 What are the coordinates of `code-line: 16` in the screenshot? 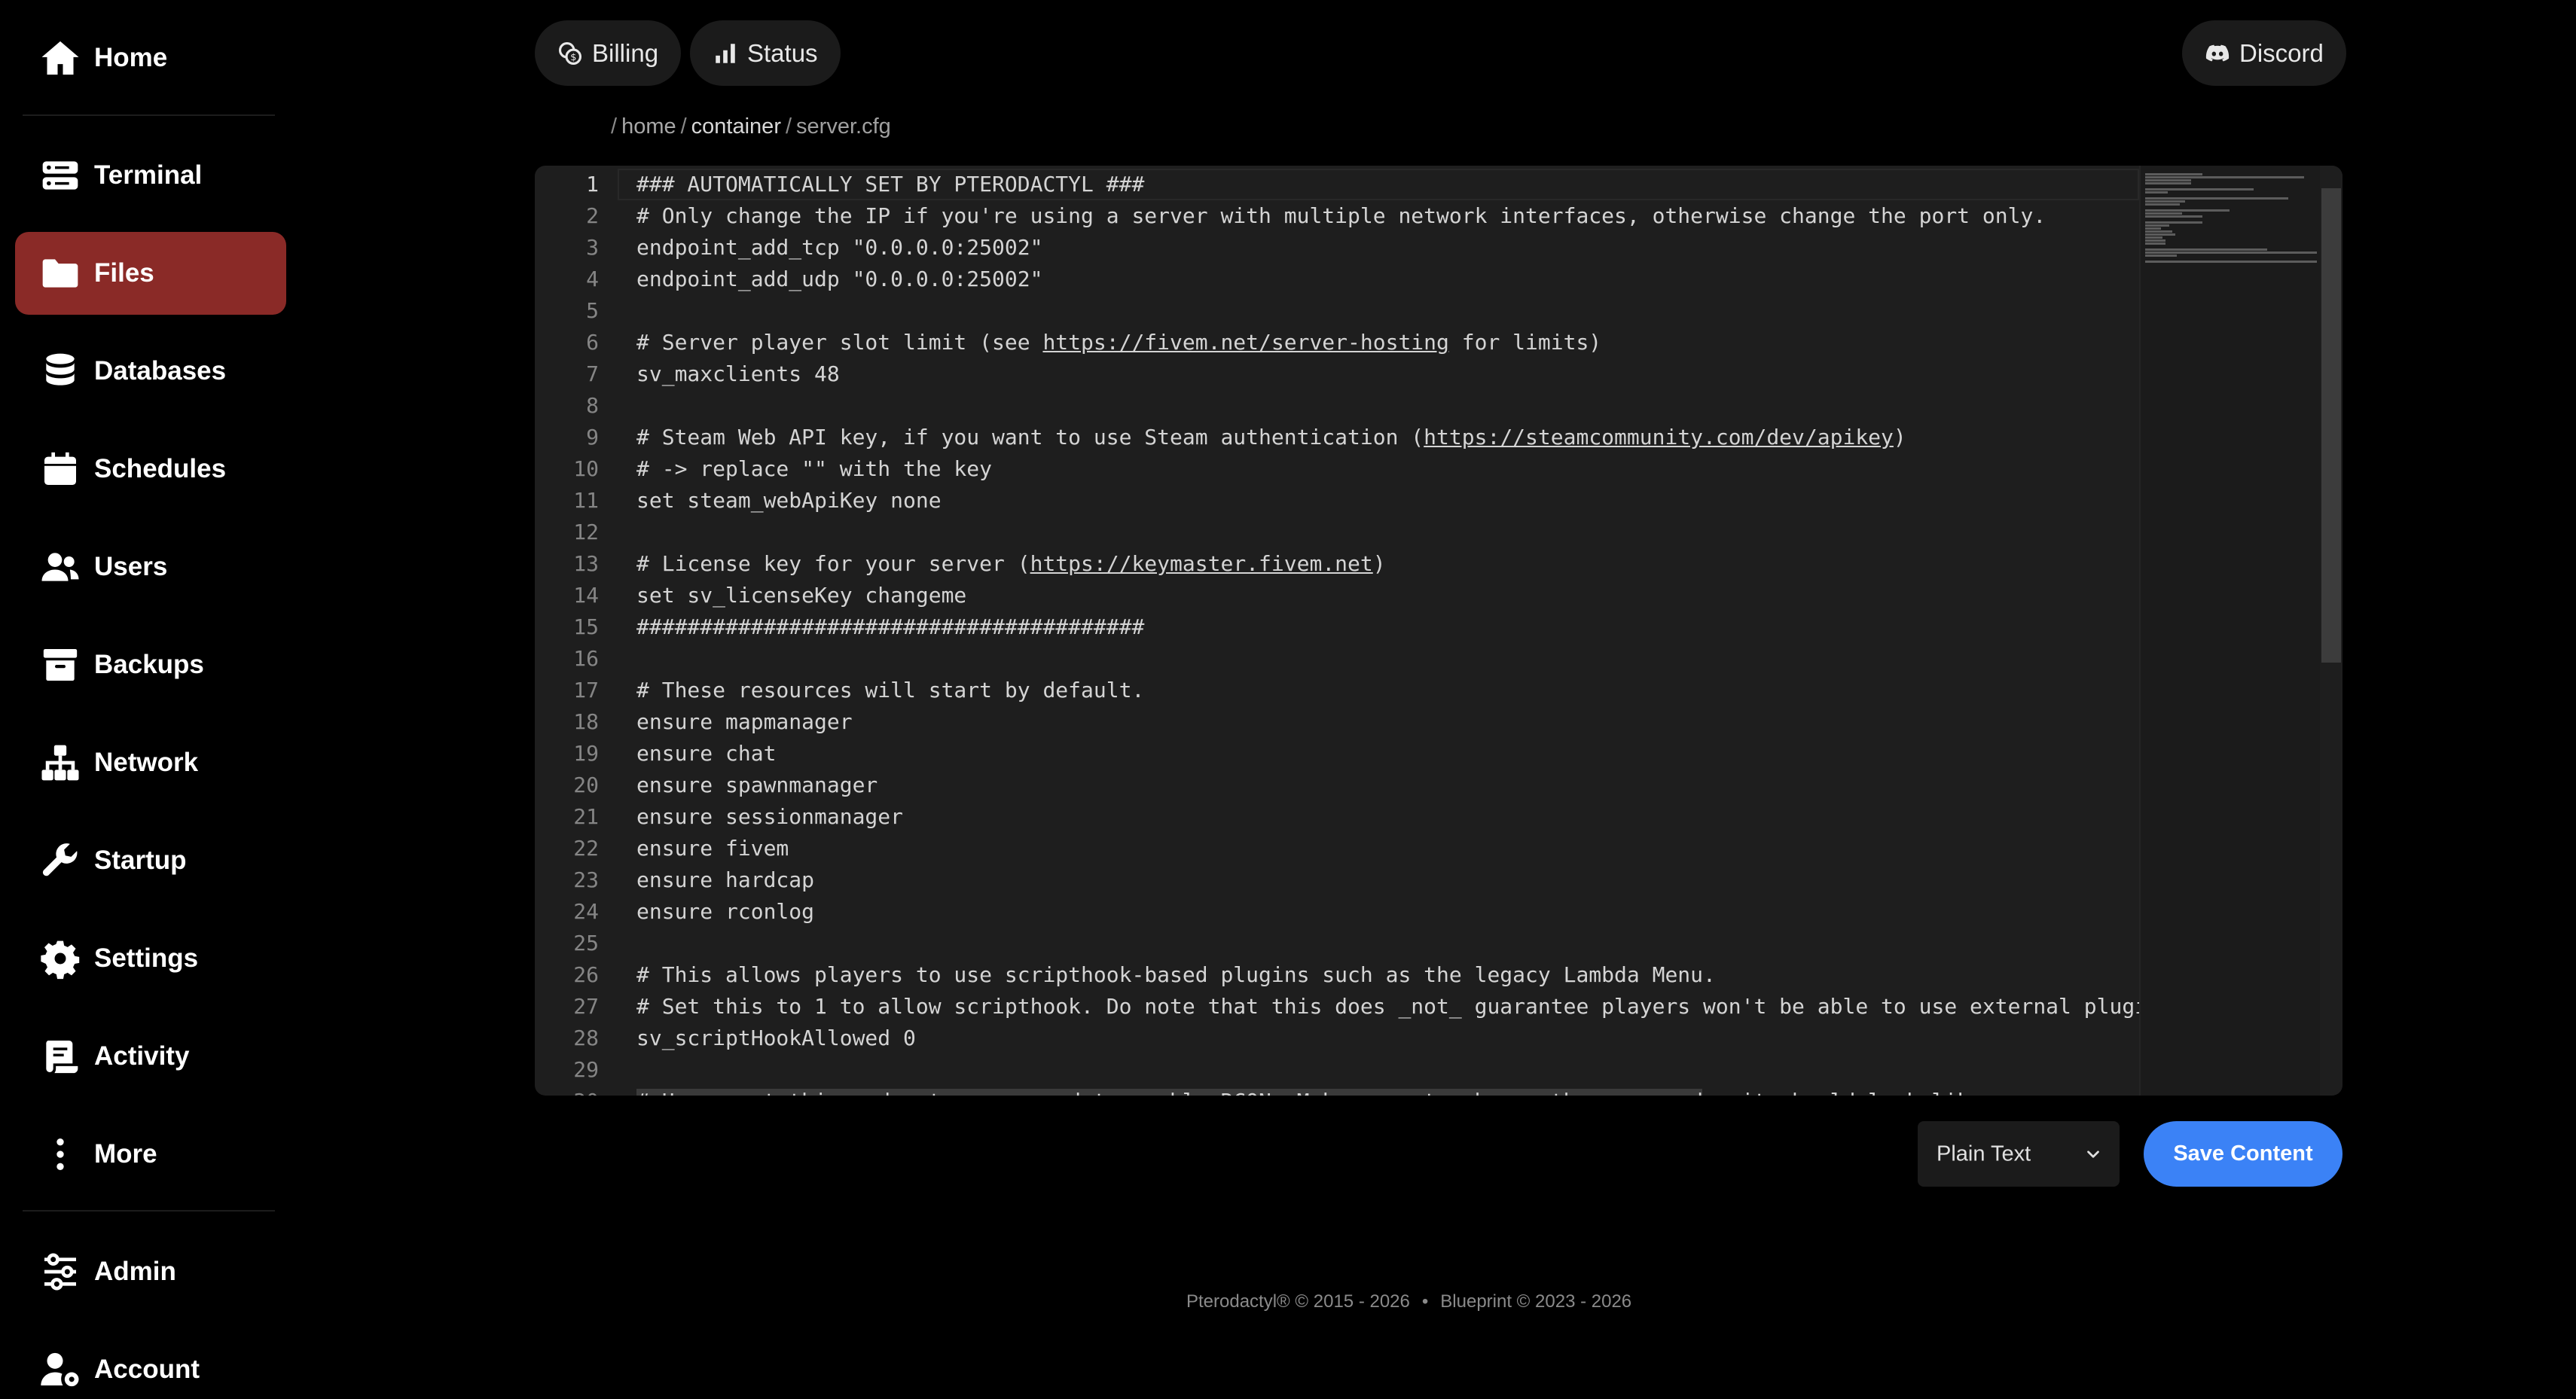 It's located at (1337, 659).